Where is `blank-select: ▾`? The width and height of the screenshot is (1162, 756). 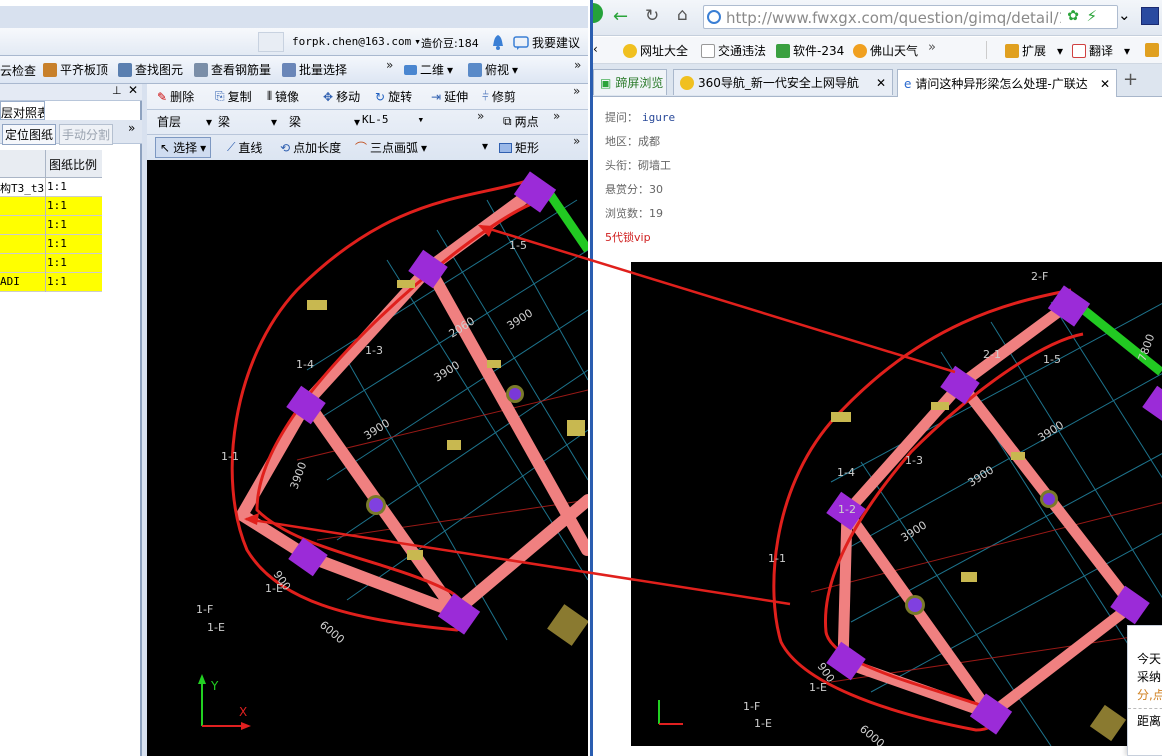 blank-select: ▾ is located at coordinates (463, 146).